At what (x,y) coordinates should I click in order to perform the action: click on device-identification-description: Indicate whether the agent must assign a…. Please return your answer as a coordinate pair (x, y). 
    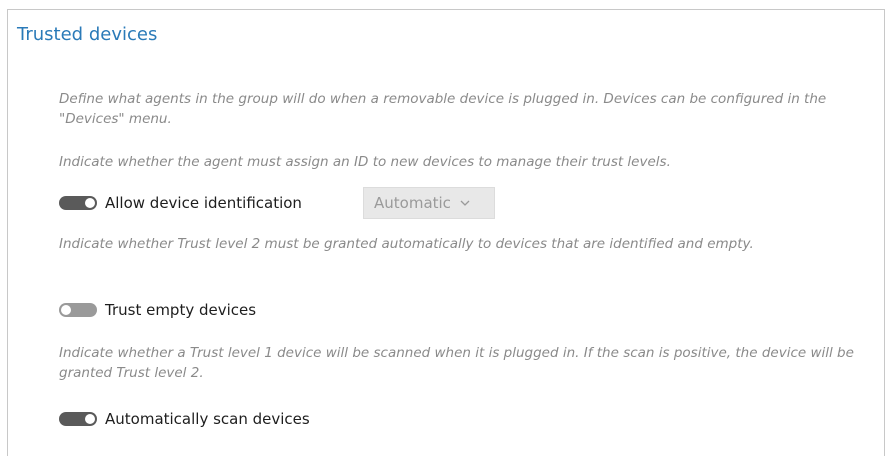
    Looking at the image, I should click on (365, 162).